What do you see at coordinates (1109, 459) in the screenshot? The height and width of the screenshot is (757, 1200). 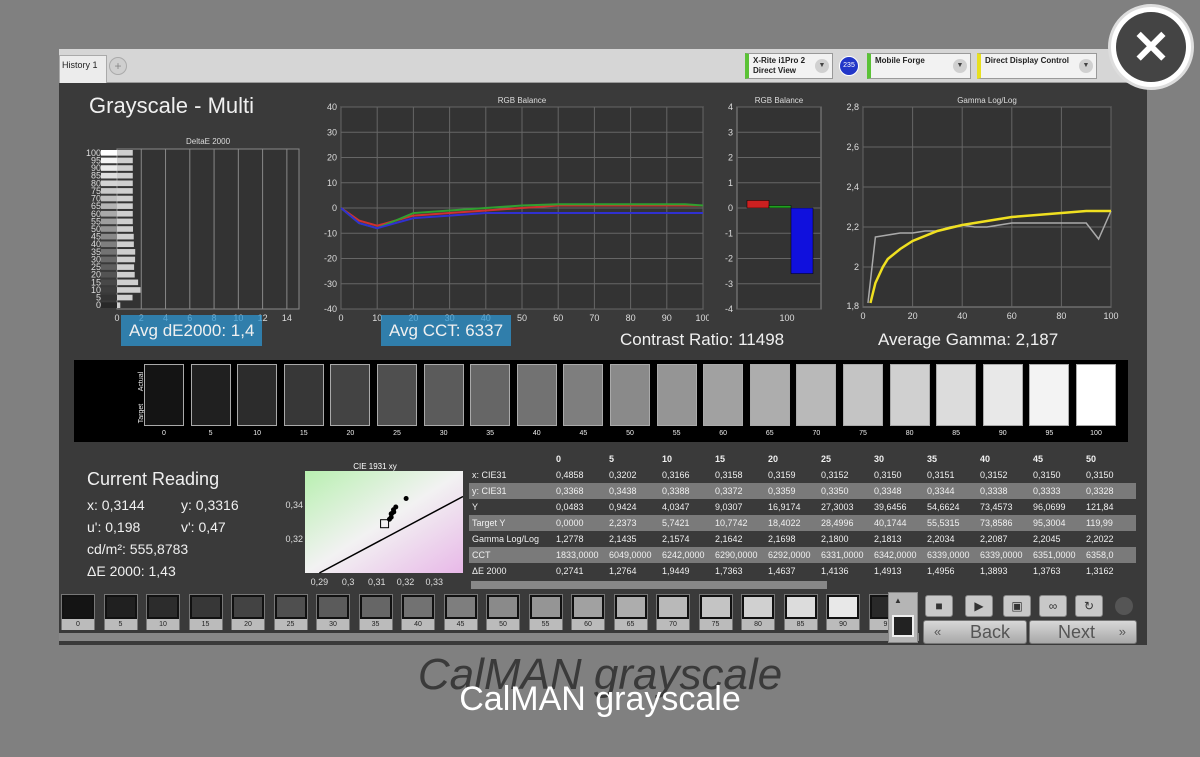 I see `column-header: 50` at bounding box center [1109, 459].